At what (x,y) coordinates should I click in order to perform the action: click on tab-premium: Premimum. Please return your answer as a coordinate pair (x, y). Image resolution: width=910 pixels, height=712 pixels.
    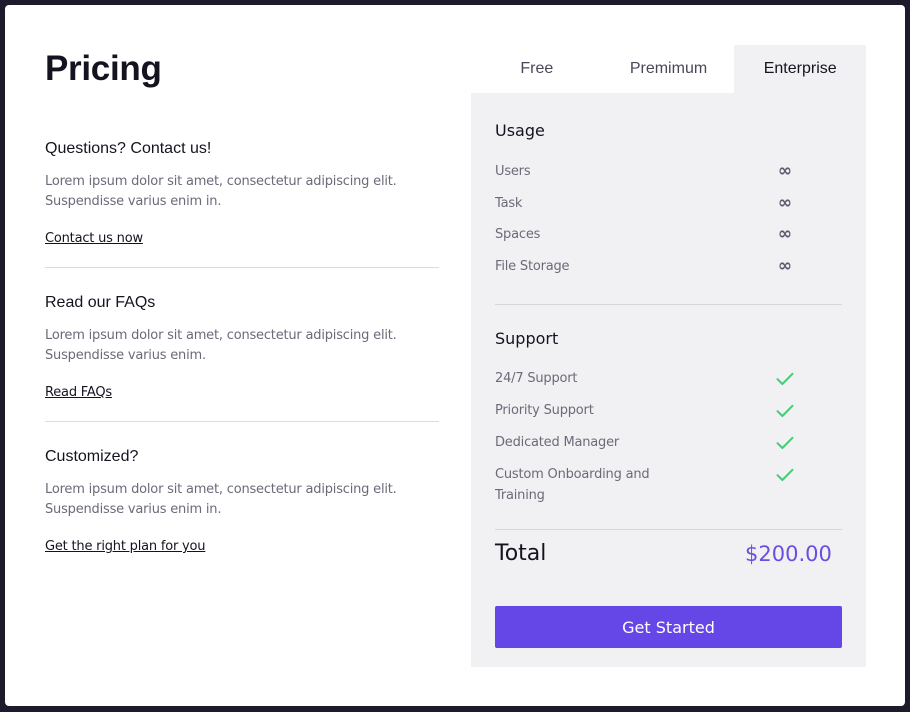
    Looking at the image, I should click on (669, 69).